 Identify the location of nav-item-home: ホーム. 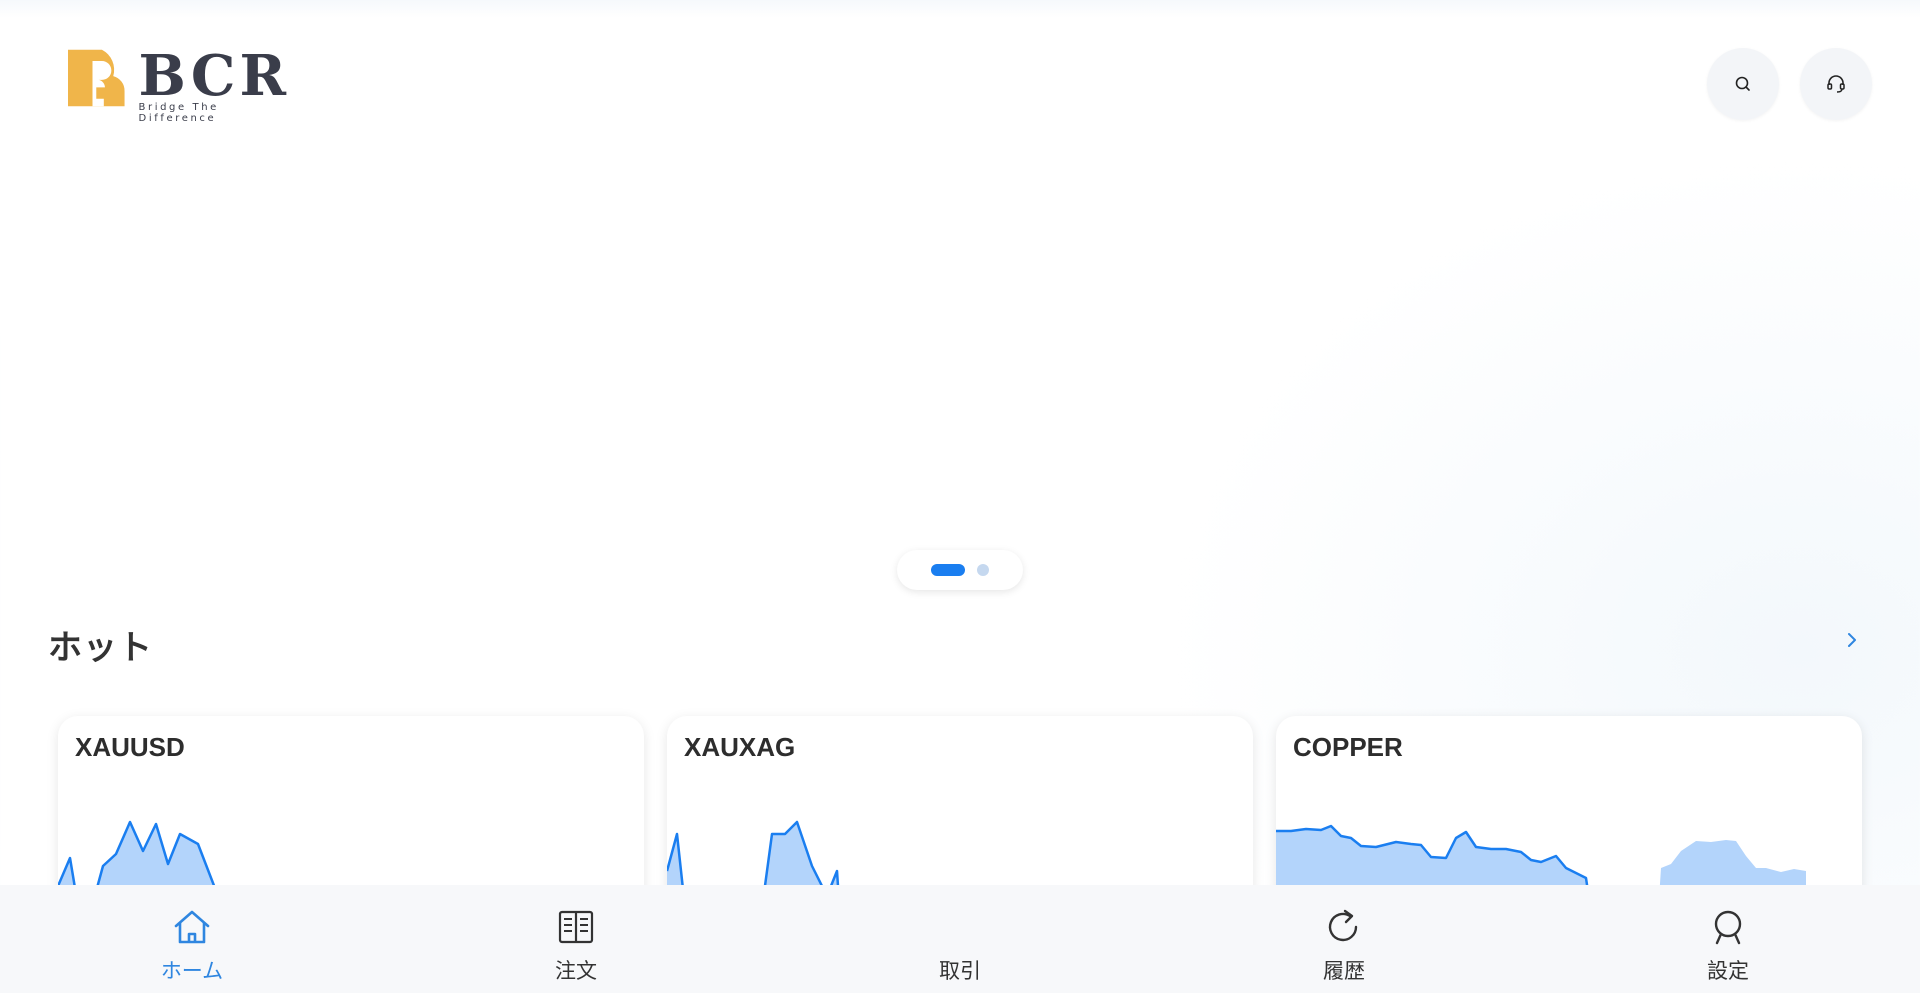
(192, 939).